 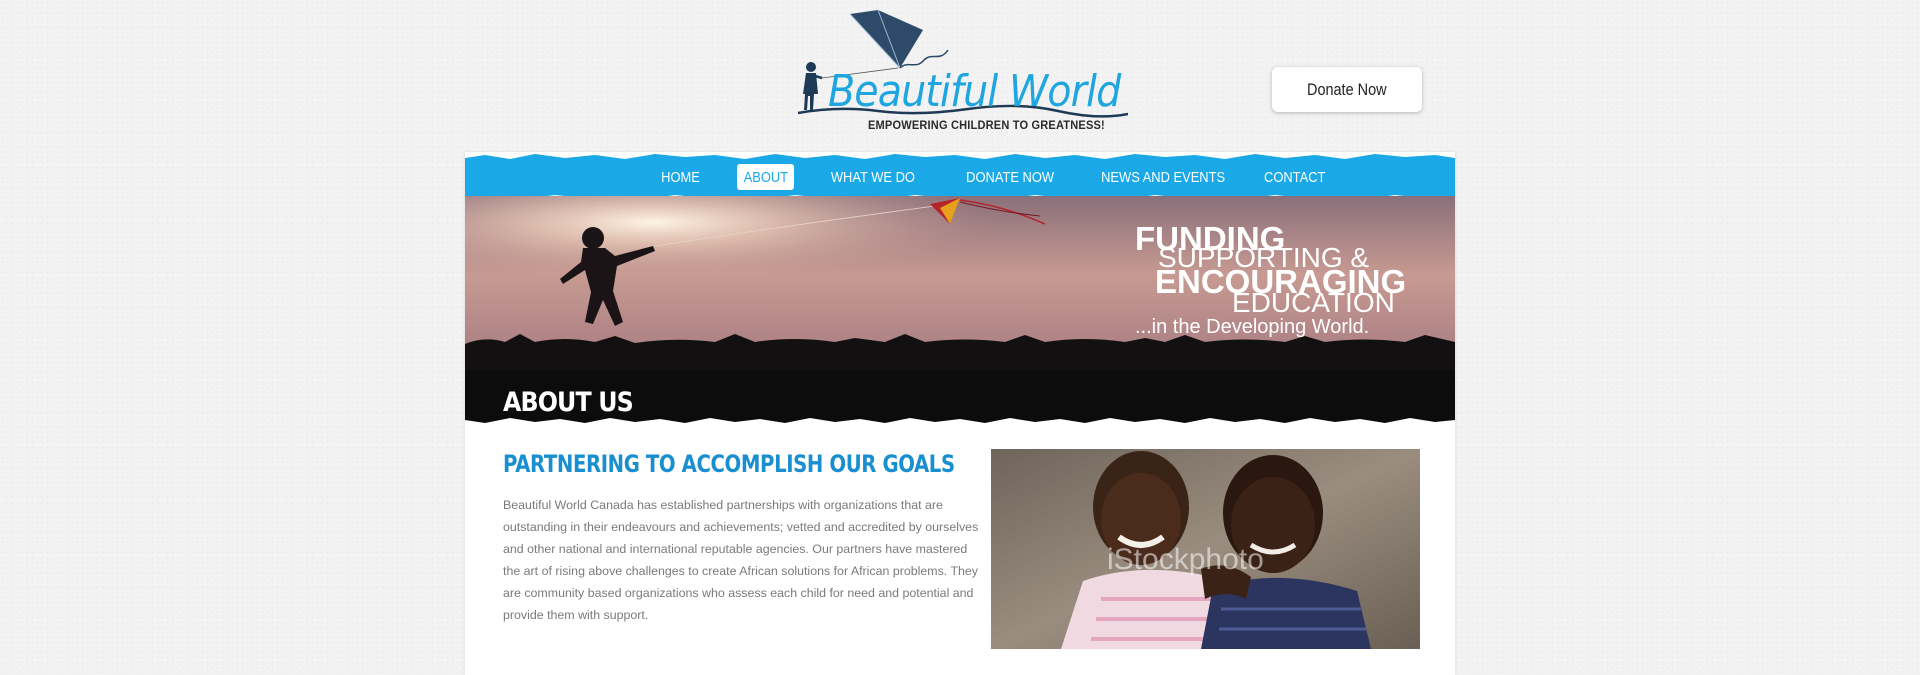 I want to click on nav-item-contact: CONTACT, so click(x=1295, y=177).